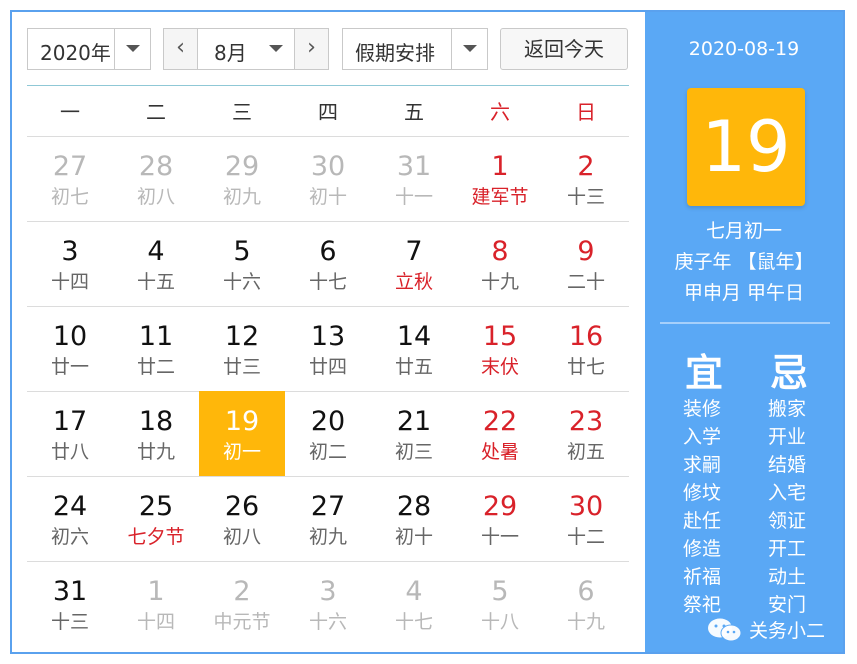 Image resolution: width=857 pixels, height=664 pixels. Describe the element at coordinates (156, 537) in the screenshot. I see `lunar-label: 七夕节` at that location.